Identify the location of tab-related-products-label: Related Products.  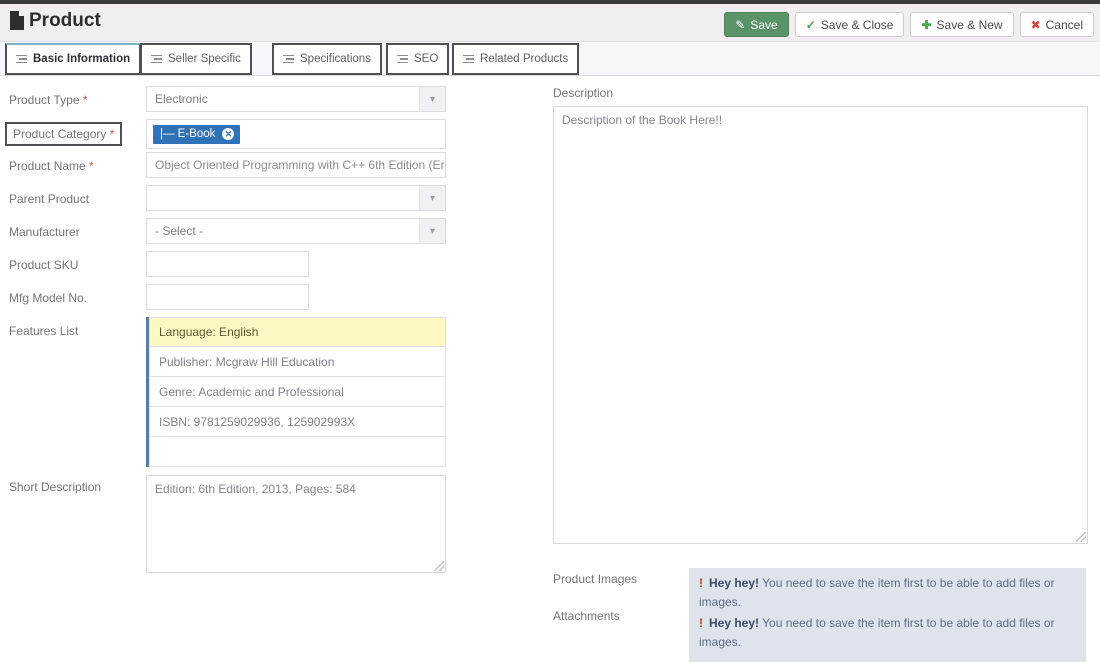
(524, 59).